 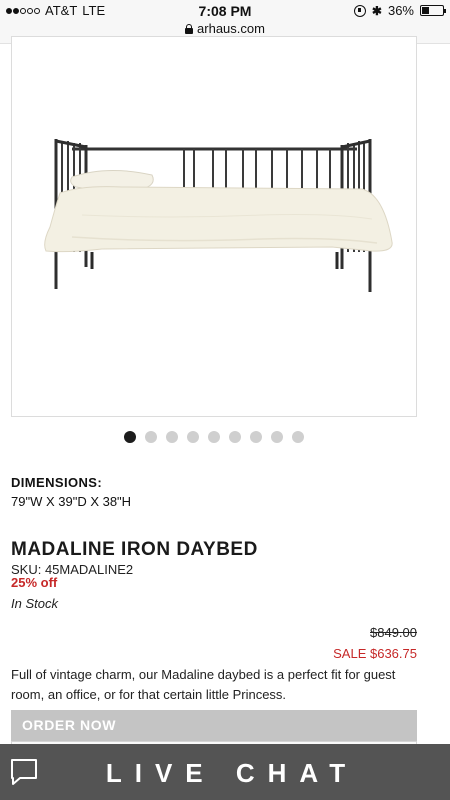 I want to click on url-text: arhaus.com, so click(x=231, y=28).